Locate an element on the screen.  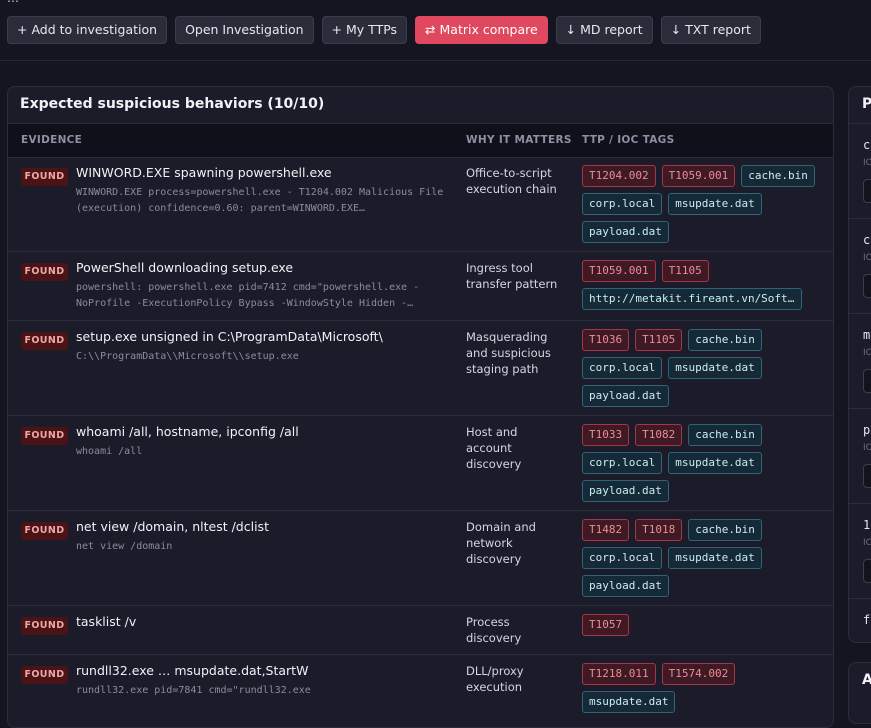
ttp-tag: T1082 is located at coordinates (659, 435).